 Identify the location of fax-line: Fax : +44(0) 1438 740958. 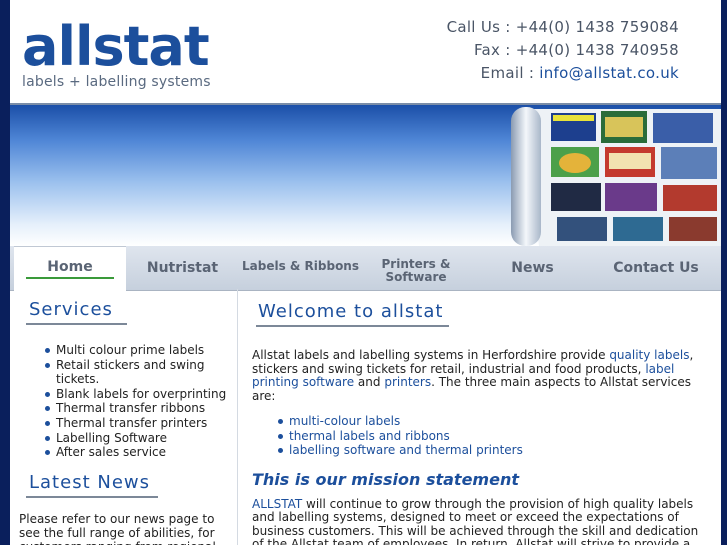
(563, 50).